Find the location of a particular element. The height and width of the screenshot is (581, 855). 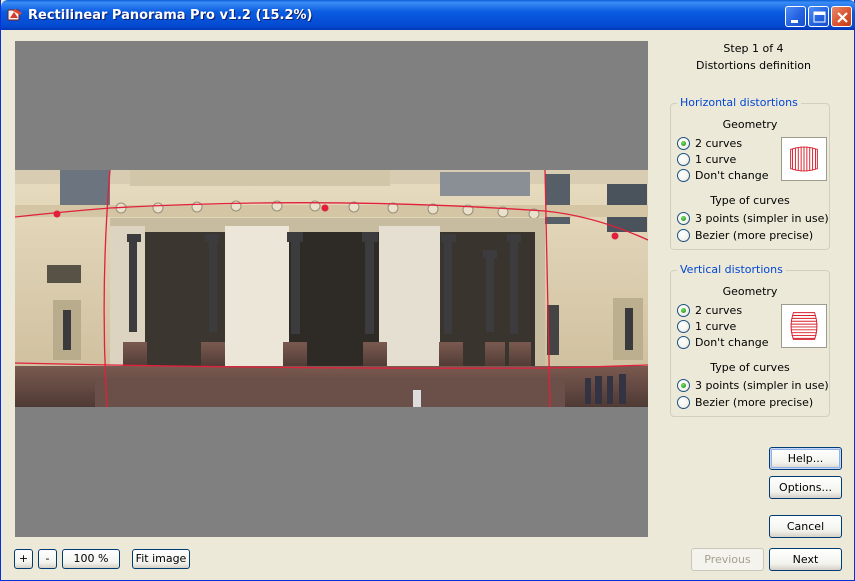

vertical-curves-bezier: Bezier (more precise) is located at coordinates (745, 402).